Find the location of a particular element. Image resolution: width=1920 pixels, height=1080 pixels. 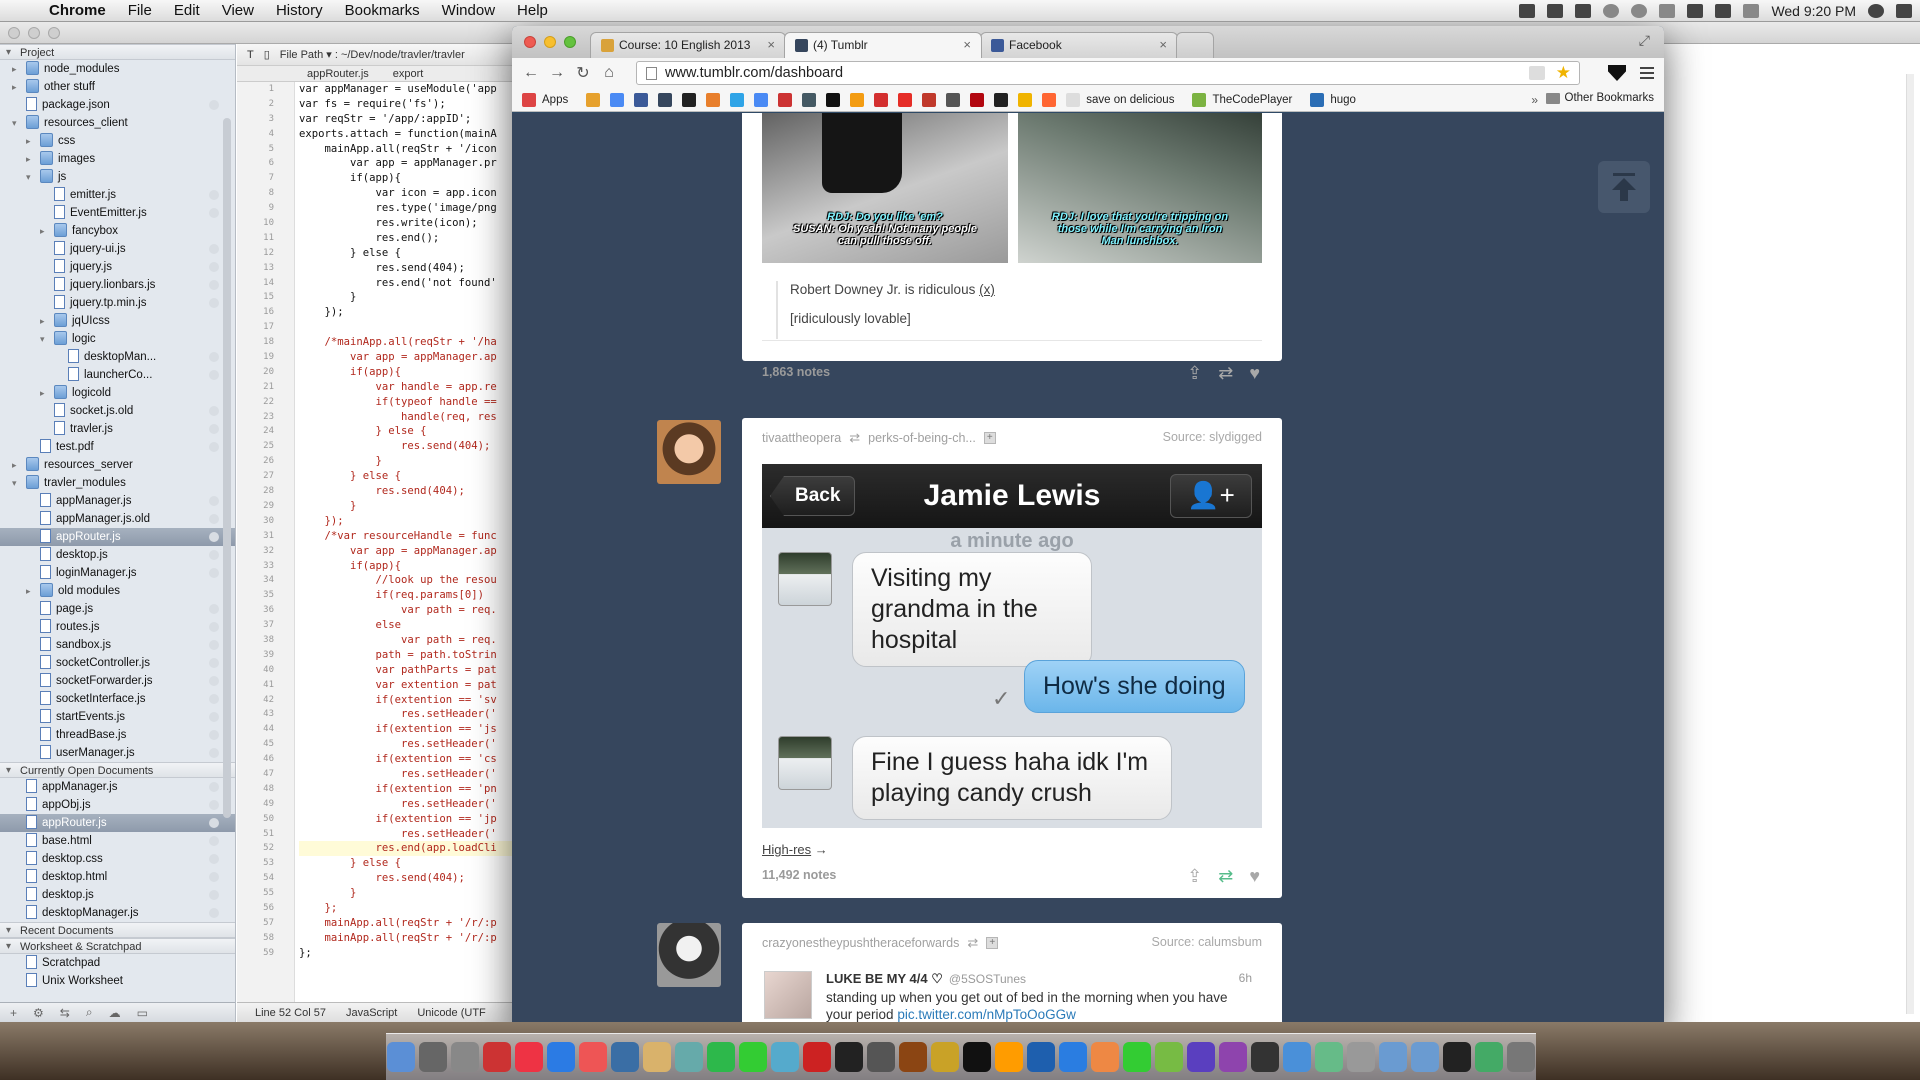

tree-file: desktop.js is located at coordinates (117, 555).